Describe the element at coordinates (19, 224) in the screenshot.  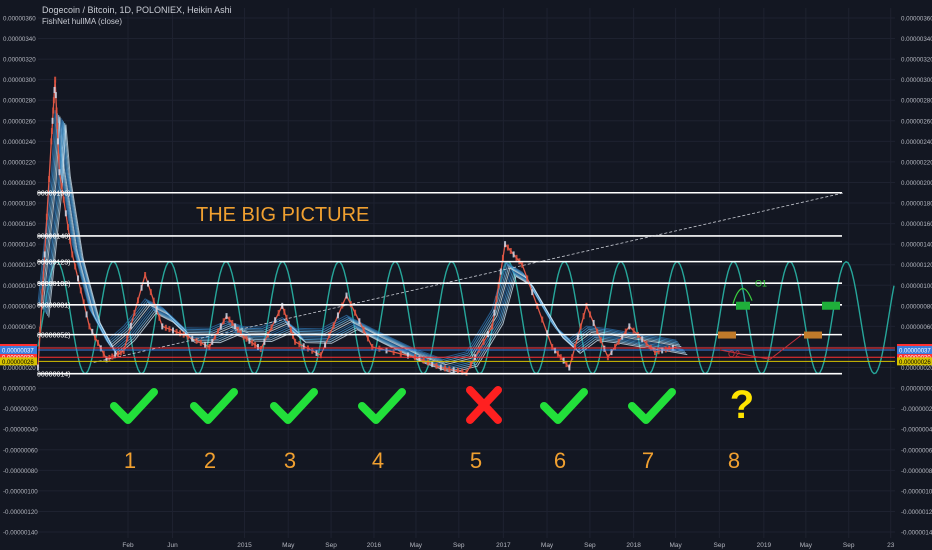
I see `y-tick-label-left: 0.00000160` at that location.